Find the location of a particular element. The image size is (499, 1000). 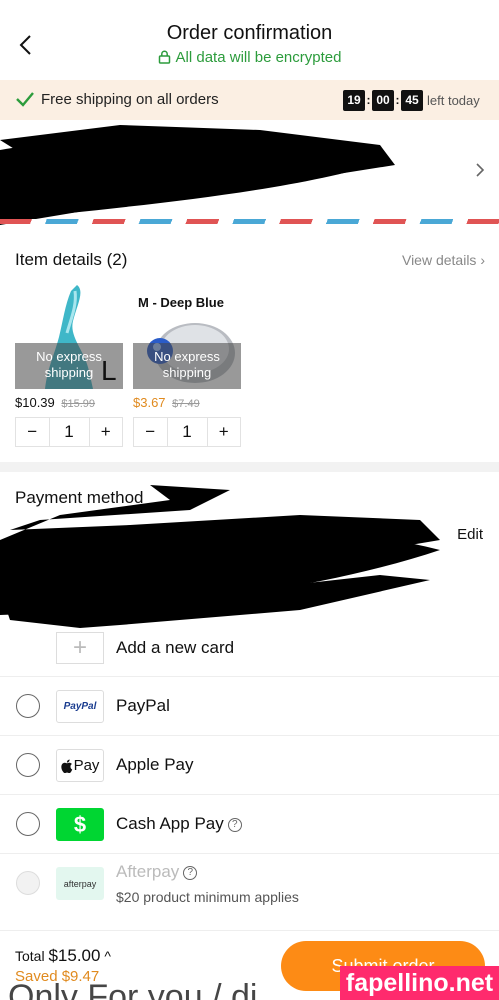

payment-option-label: Cash App Pay? is located at coordinates (179, 824).